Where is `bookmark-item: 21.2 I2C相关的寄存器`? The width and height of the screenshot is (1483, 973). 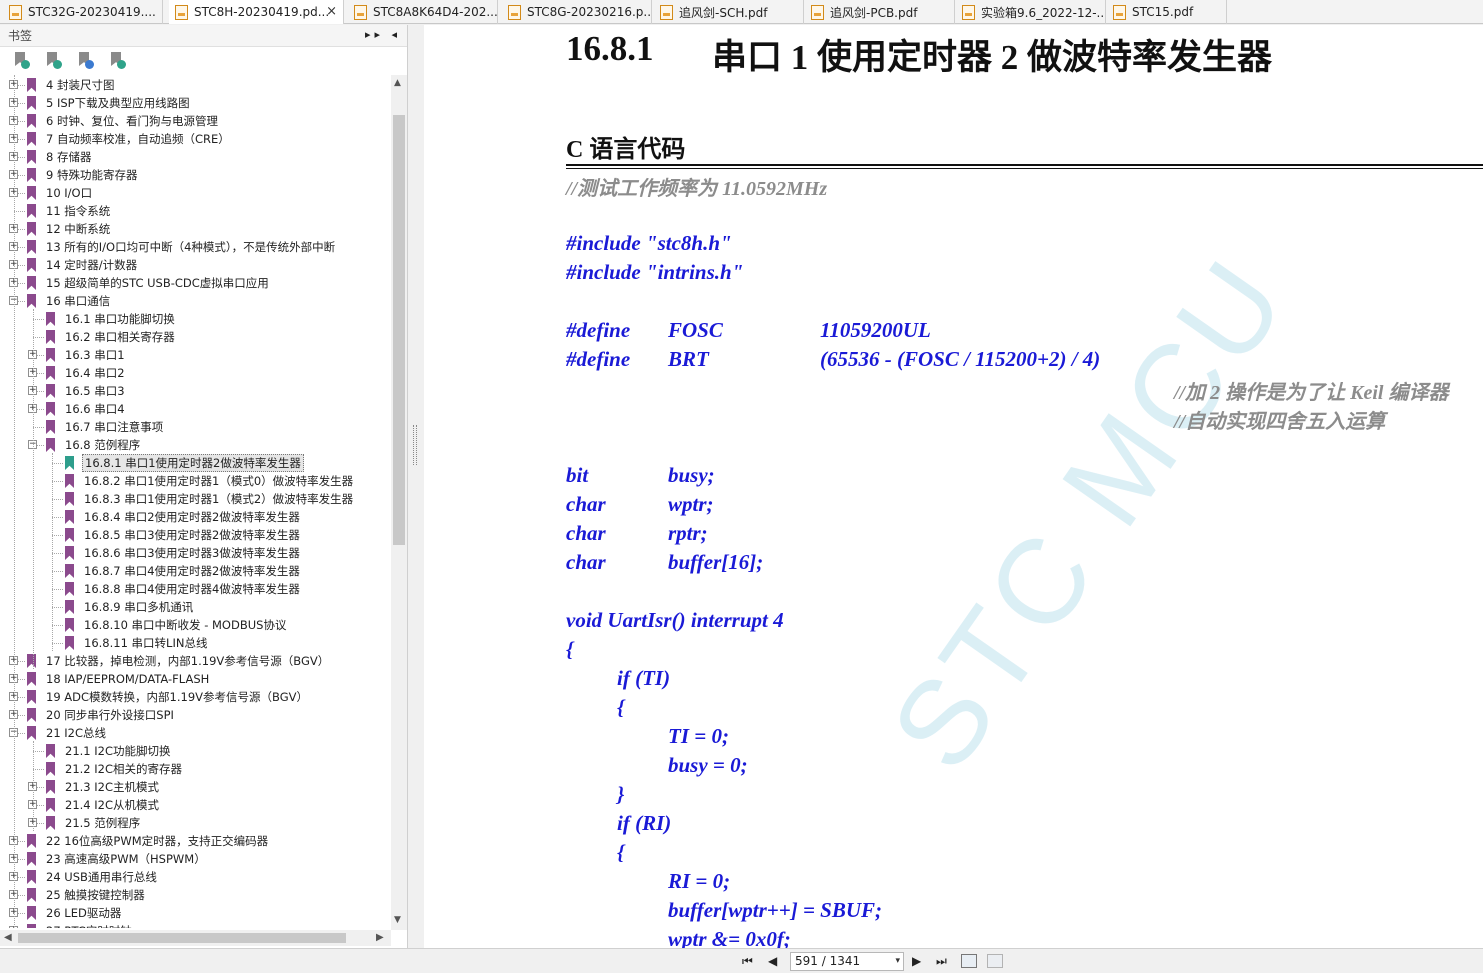
bookmark-item: 21.2 I2C相关的寄存器 is located at coordinates (115, 769).